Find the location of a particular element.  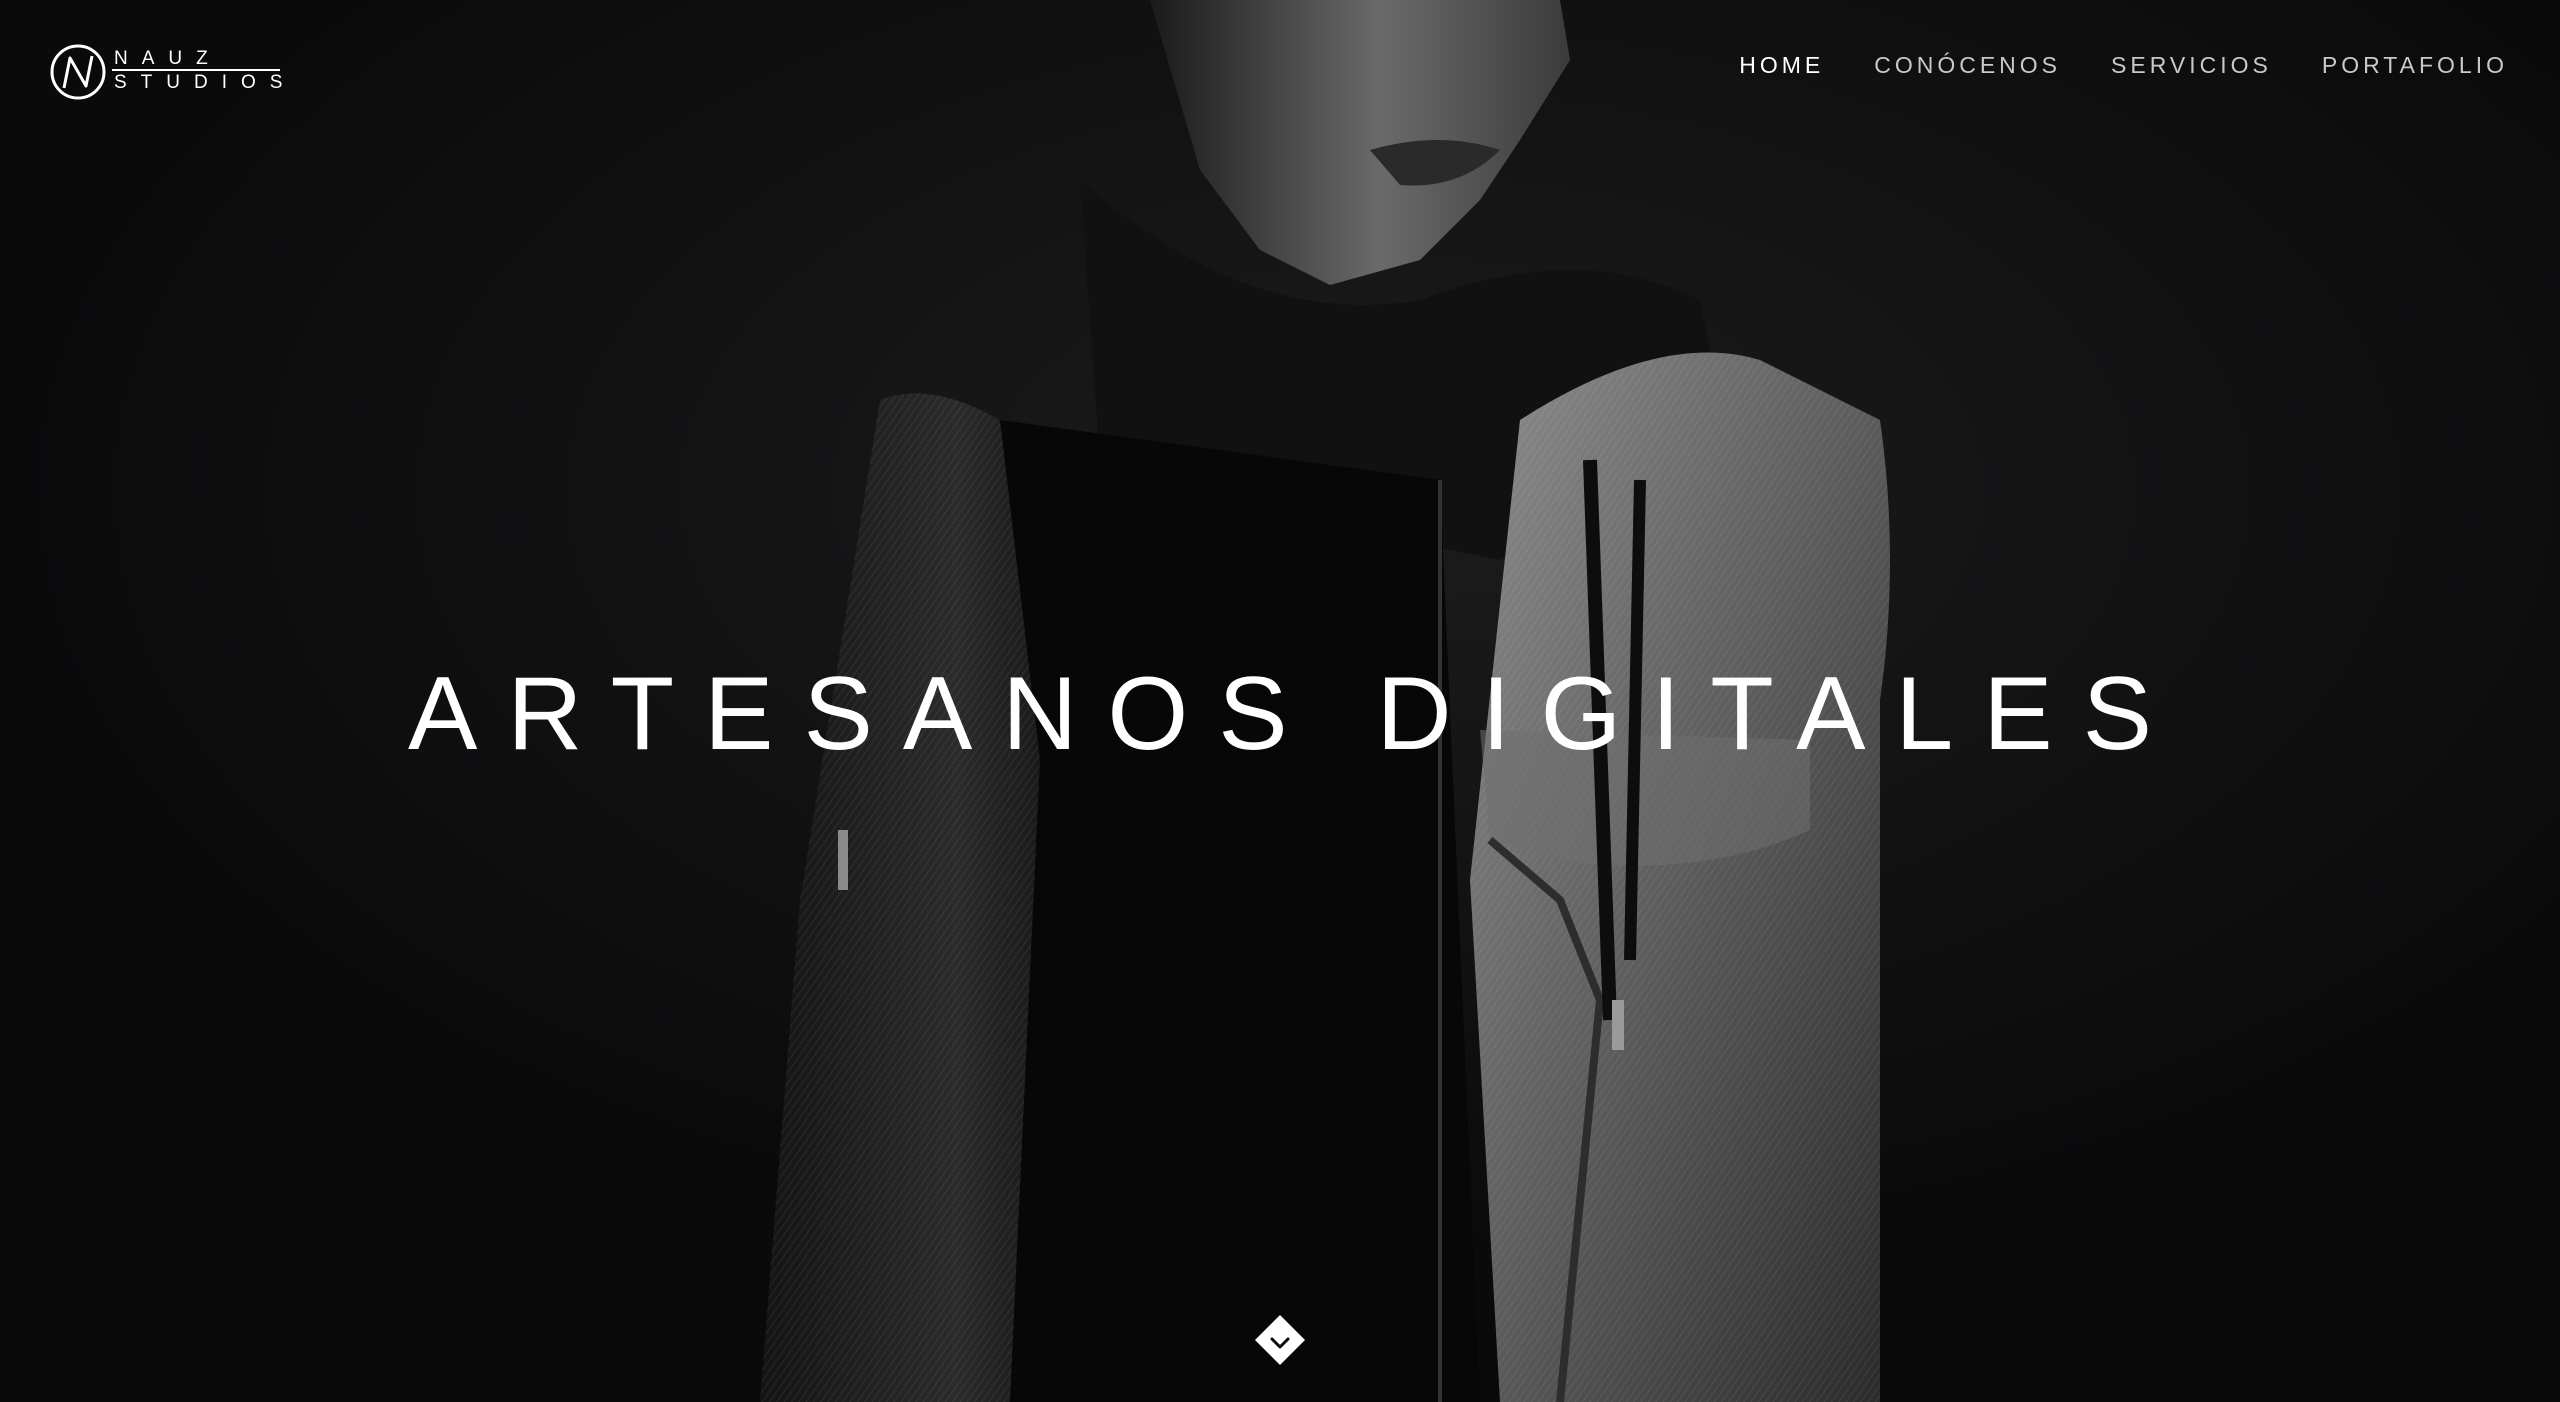

brand-line1: NAUZ is located at coordinates (168, 58).